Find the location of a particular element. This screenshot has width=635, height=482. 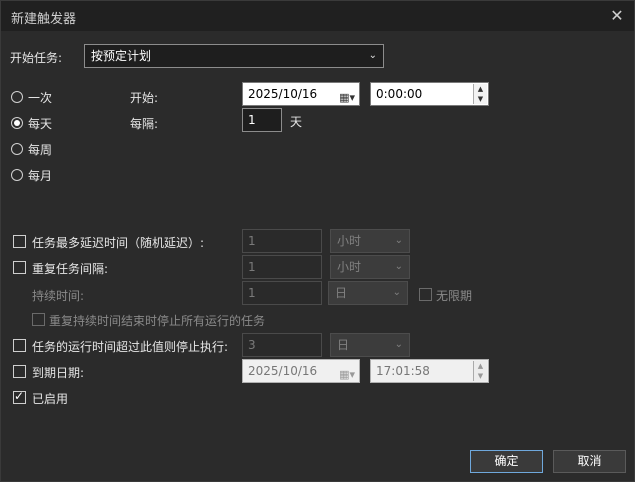

duration-input: 1 is located at coordinates (282, 293).